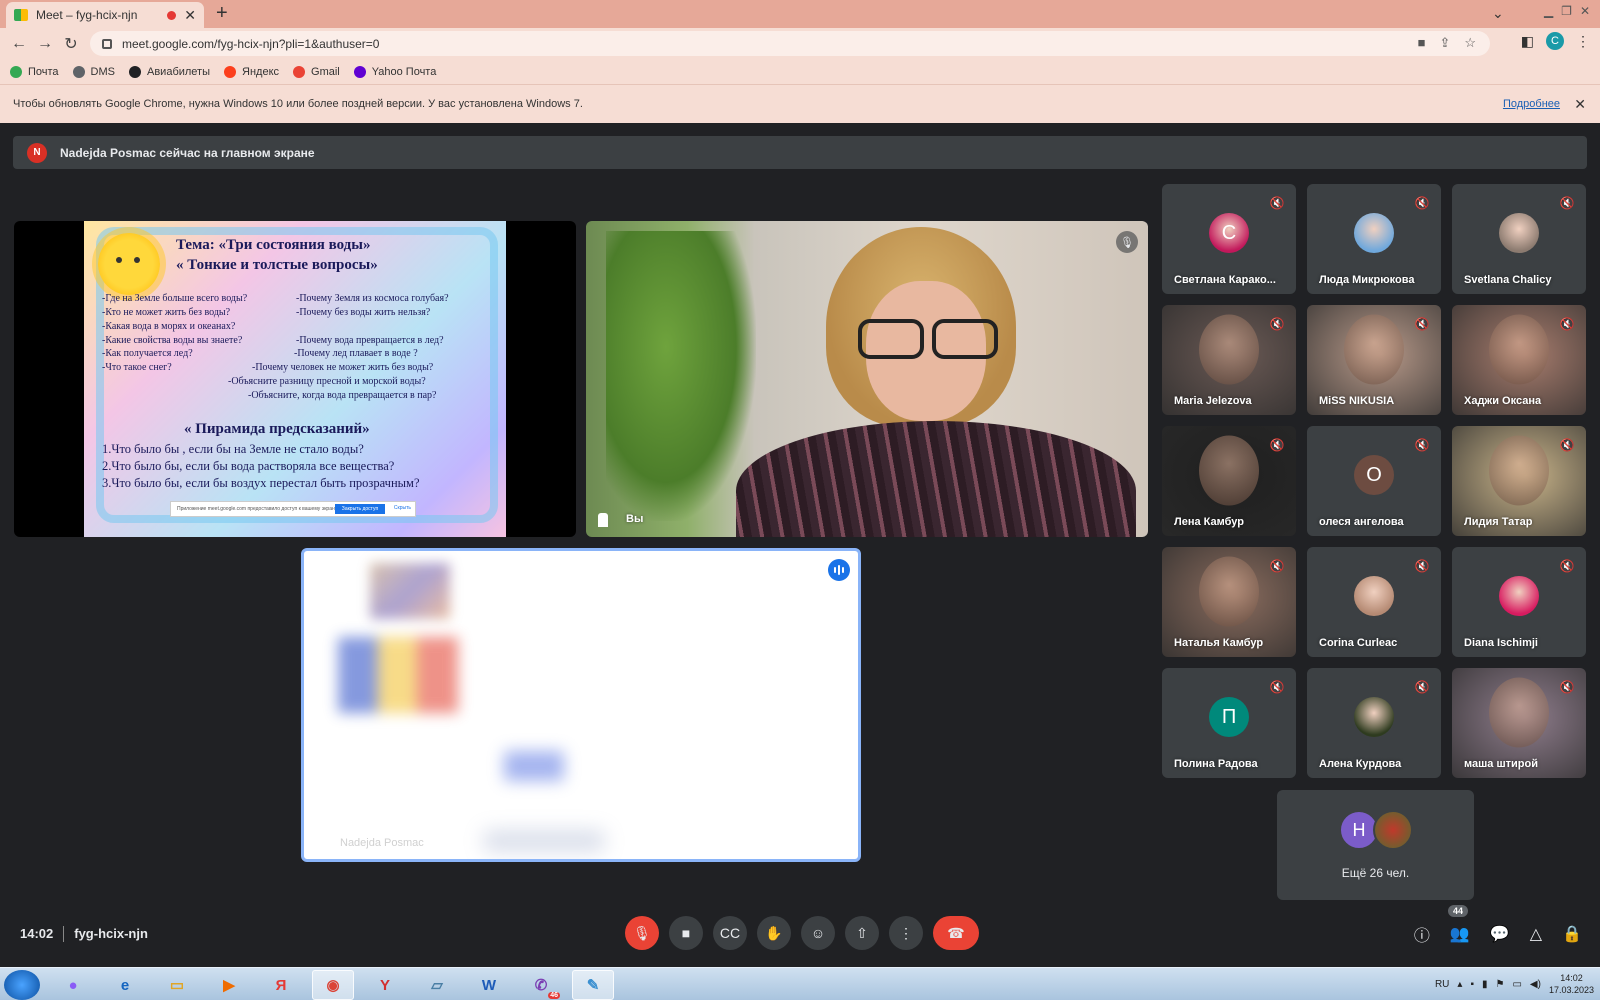 The height and width of the screenshot is (1000, 1600). I want to click on participant-tile: 🔇 Лидия Татар, so click(1519, 481).